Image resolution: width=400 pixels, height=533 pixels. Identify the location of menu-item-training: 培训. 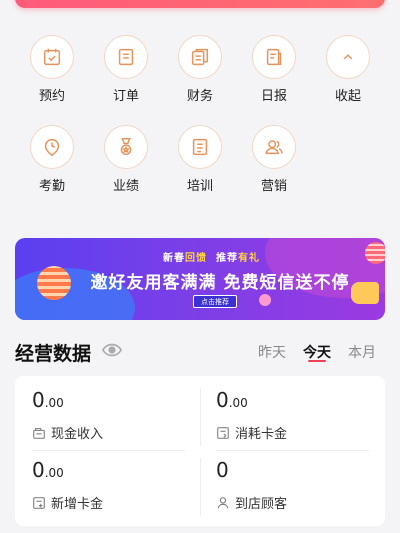
(200, 160).